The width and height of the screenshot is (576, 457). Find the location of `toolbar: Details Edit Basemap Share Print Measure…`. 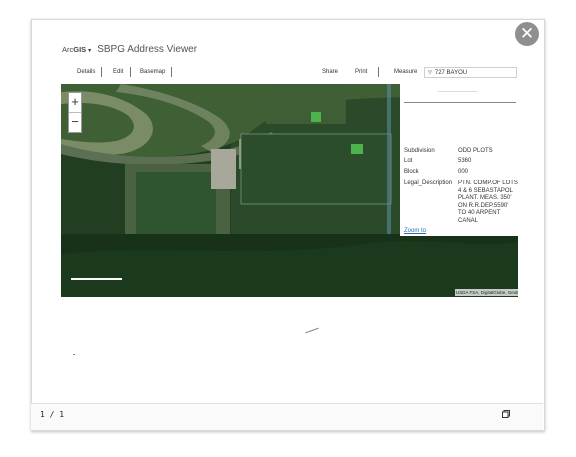

toolbar: Details Edit Basemap Share Print Measure… is located at coordinates (289, 74).